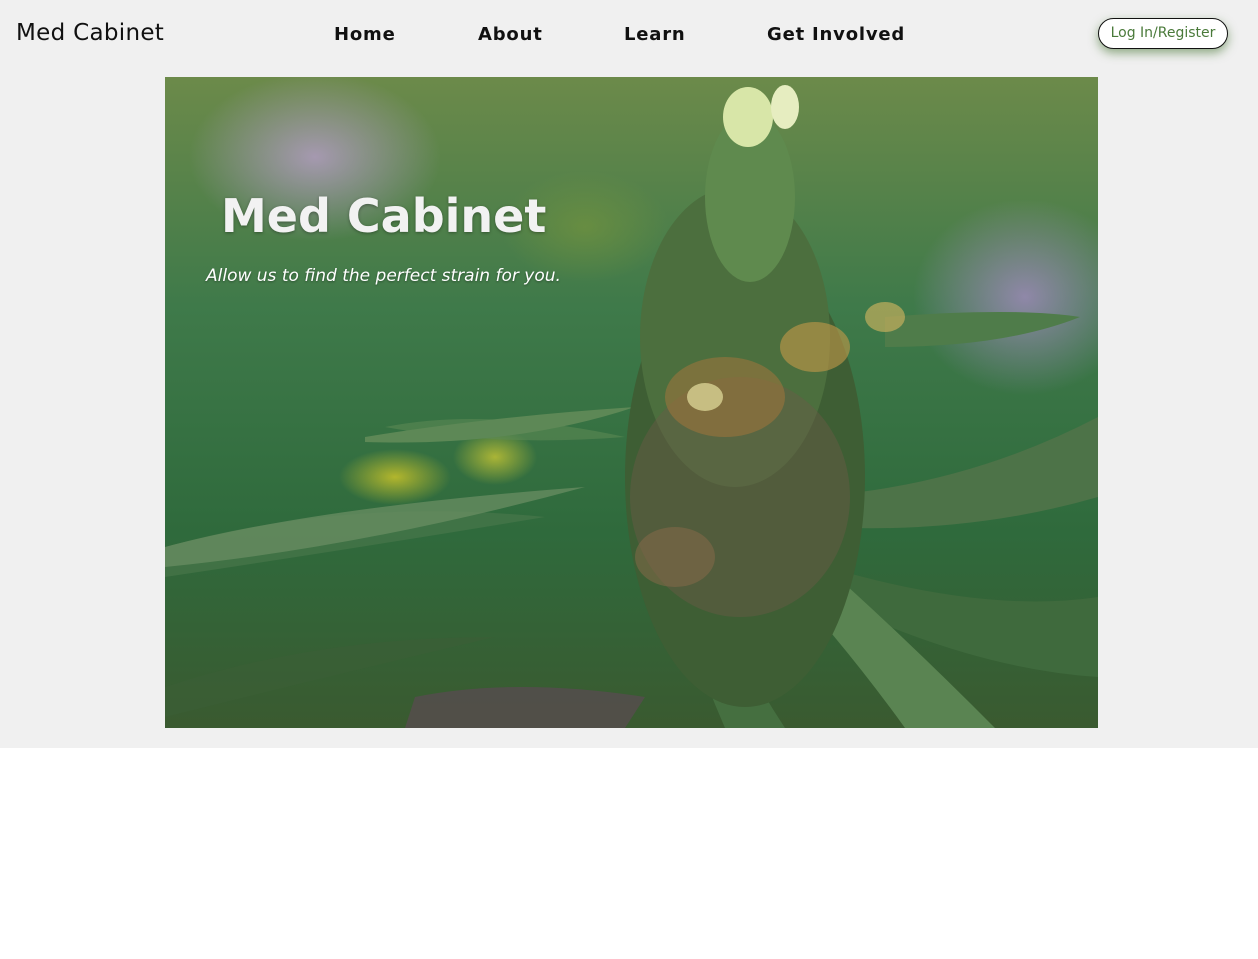 The width and height of the screenshot is (1258, 959). I want to click on brand-logo-text: Med Cabinet, so click(90, 33).